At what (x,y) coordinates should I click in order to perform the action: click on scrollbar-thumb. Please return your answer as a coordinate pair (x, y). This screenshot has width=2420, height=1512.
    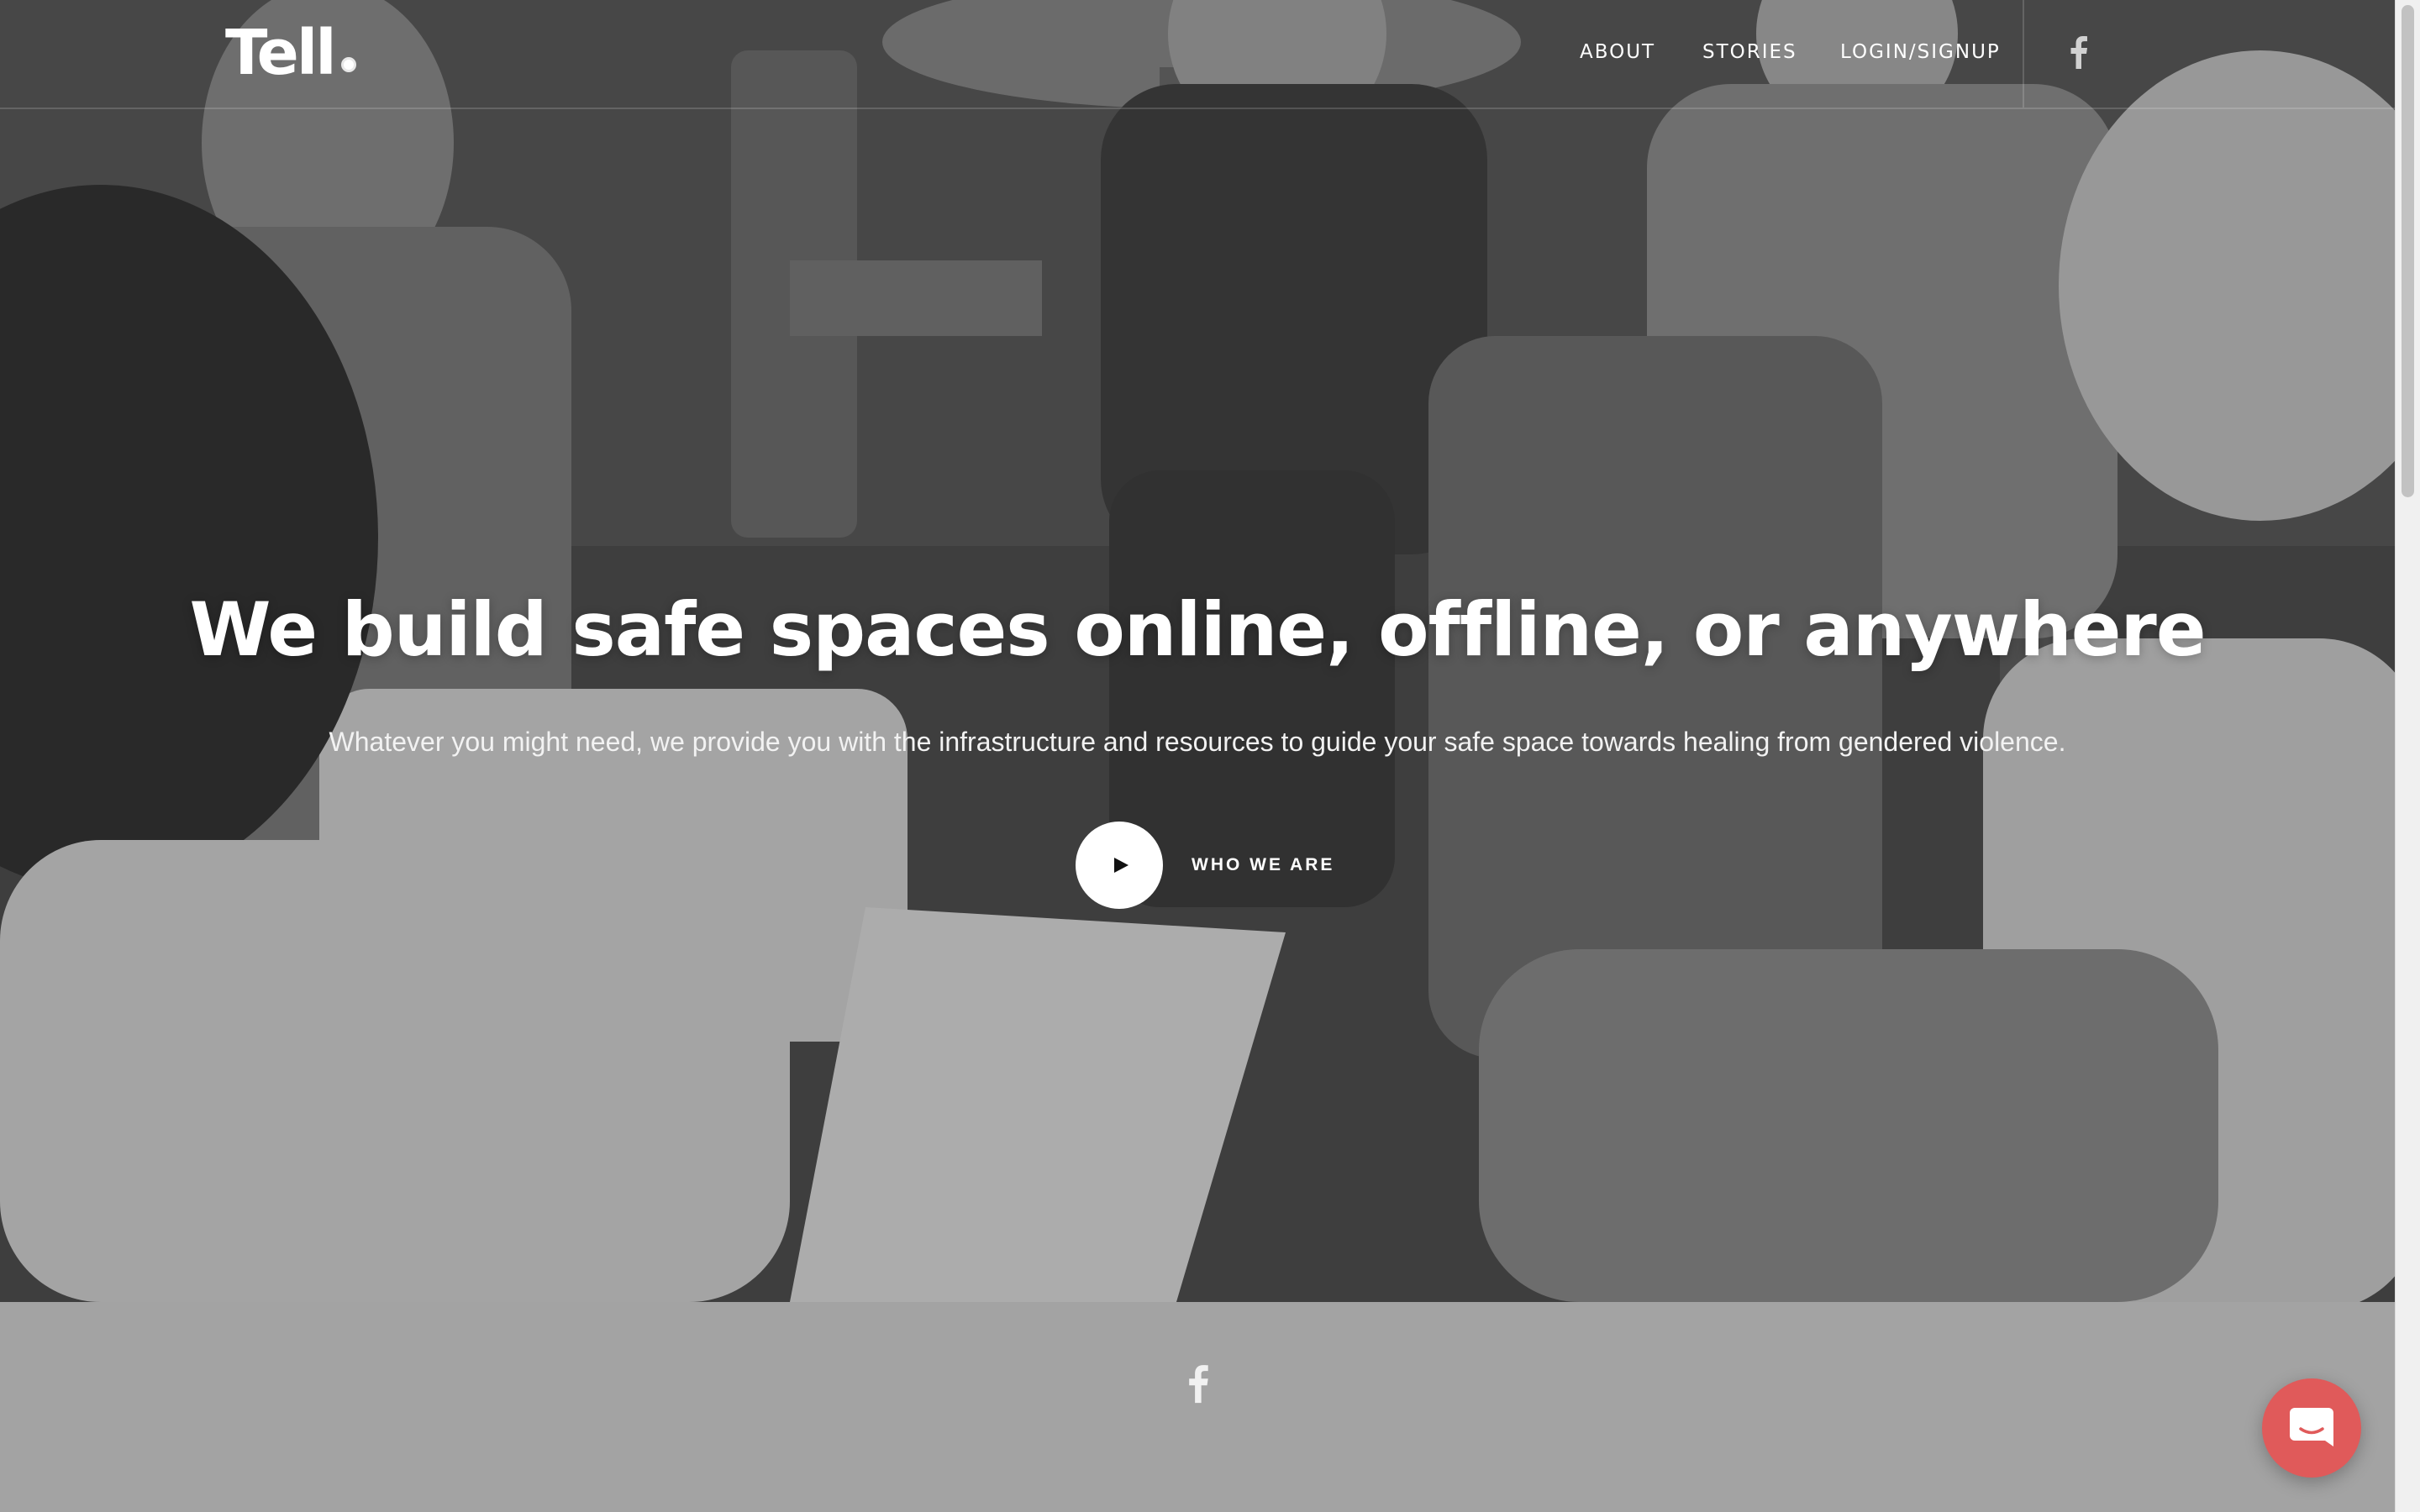
    Looking at the image, I should click on (2408, 251).